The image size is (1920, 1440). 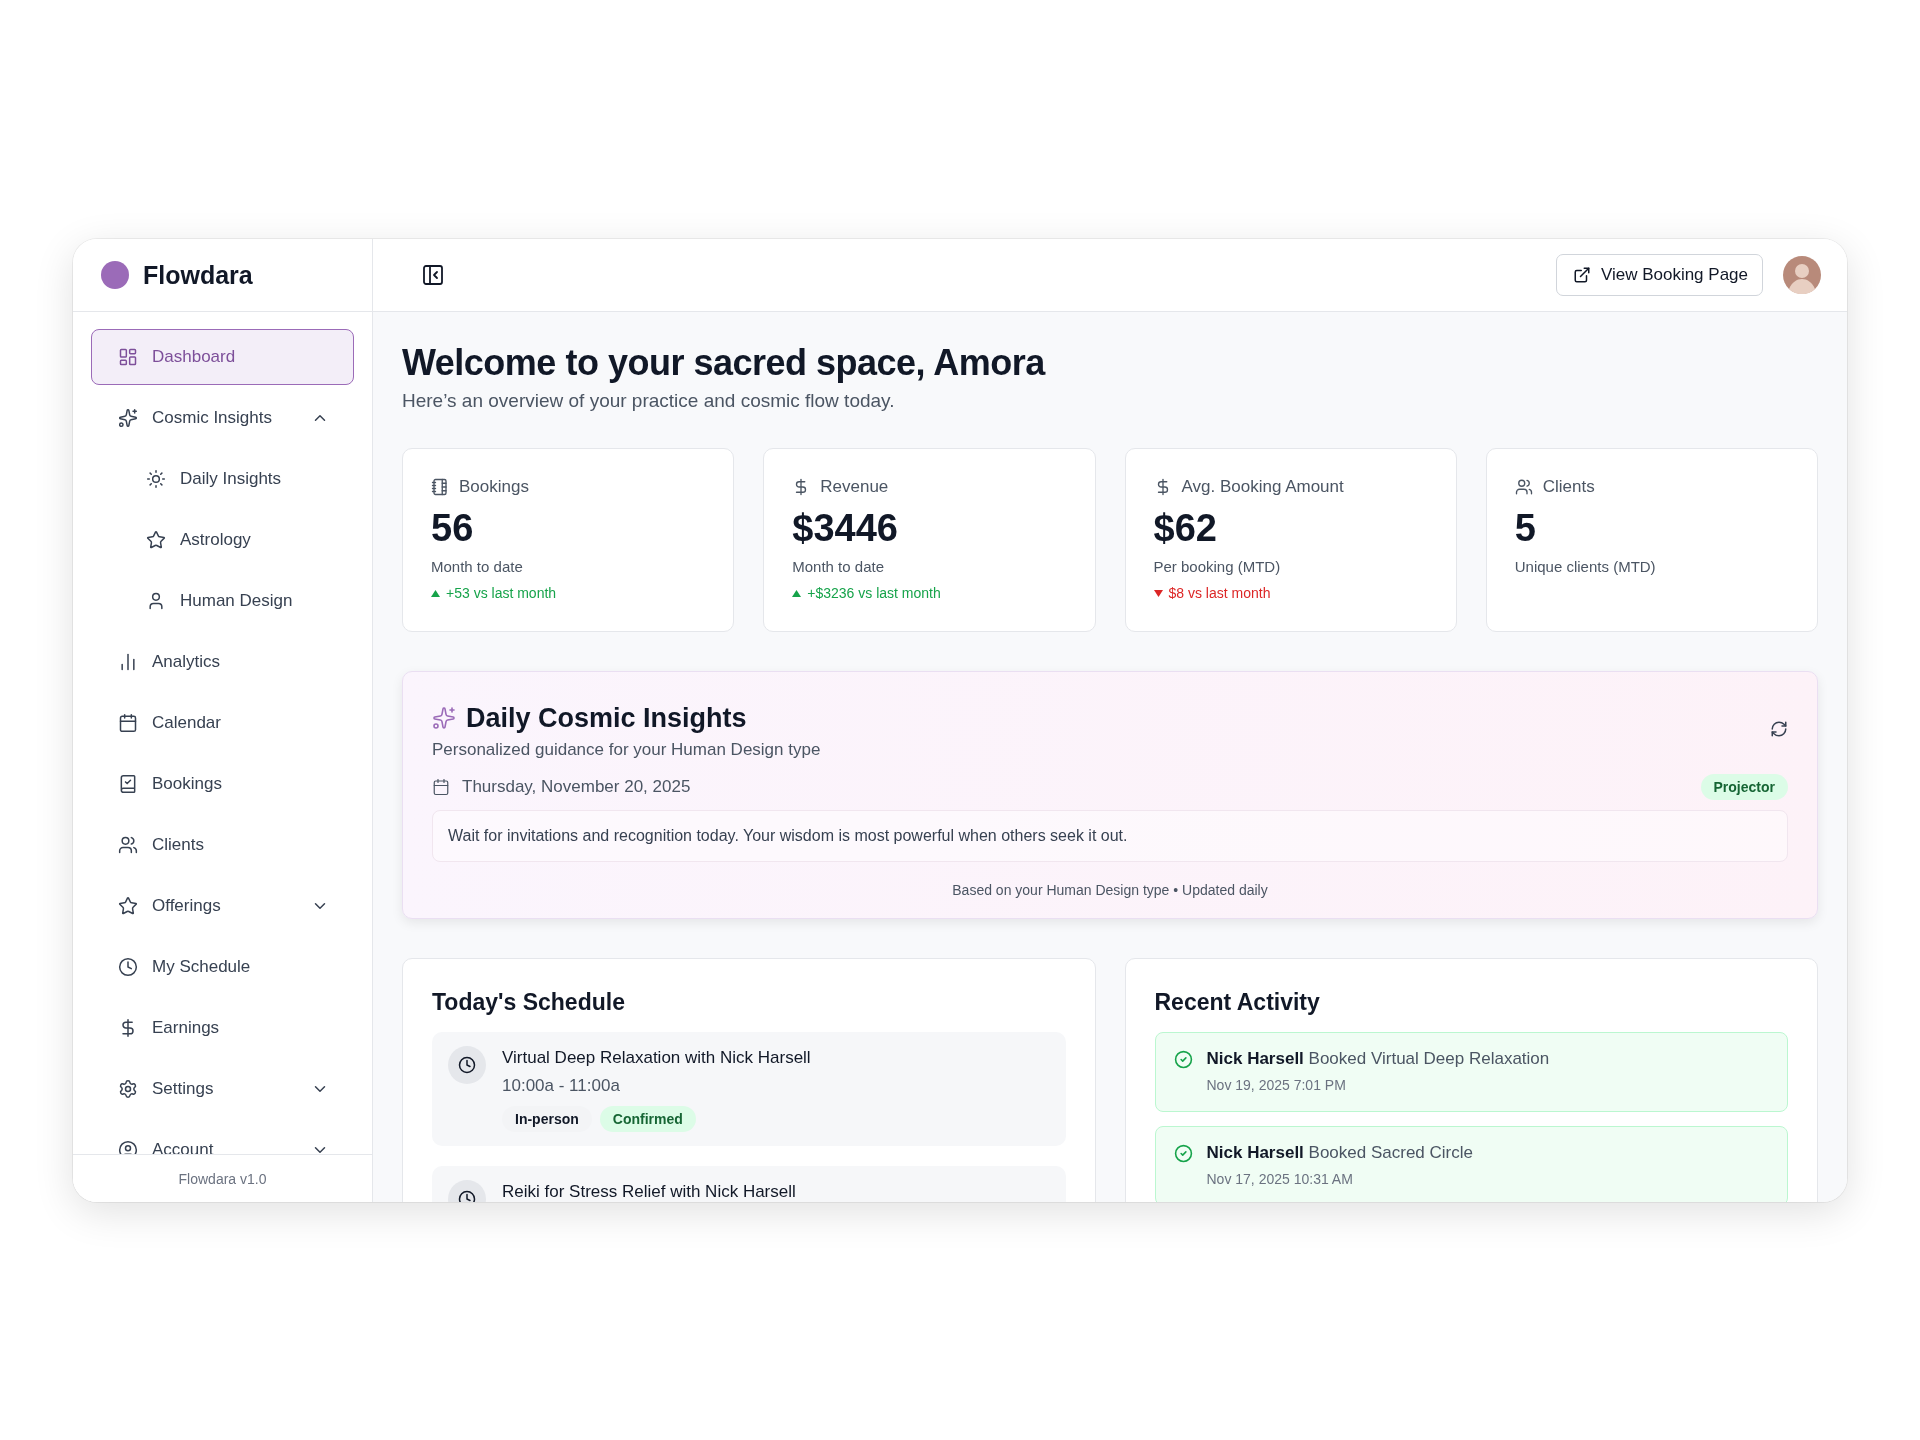 What do you see at coordinates (1802, 275) in the screenshot?
I see `avatar` at bounding box center [1802, 275].